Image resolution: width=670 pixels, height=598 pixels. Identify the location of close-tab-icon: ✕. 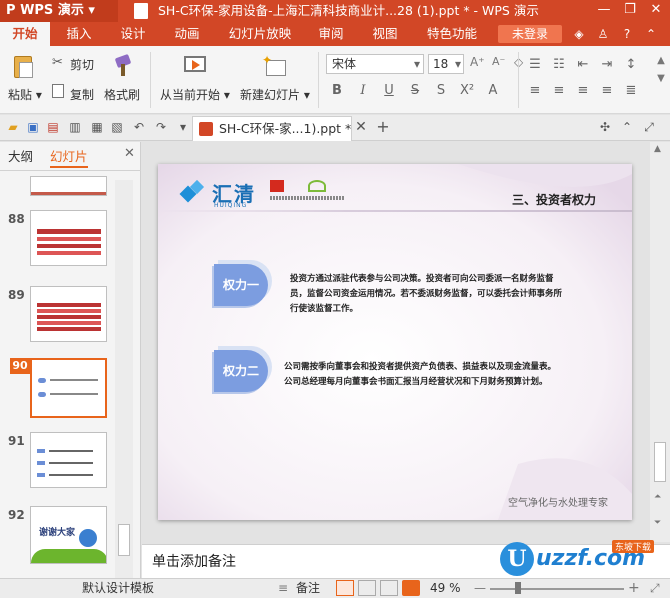
(361, 127).